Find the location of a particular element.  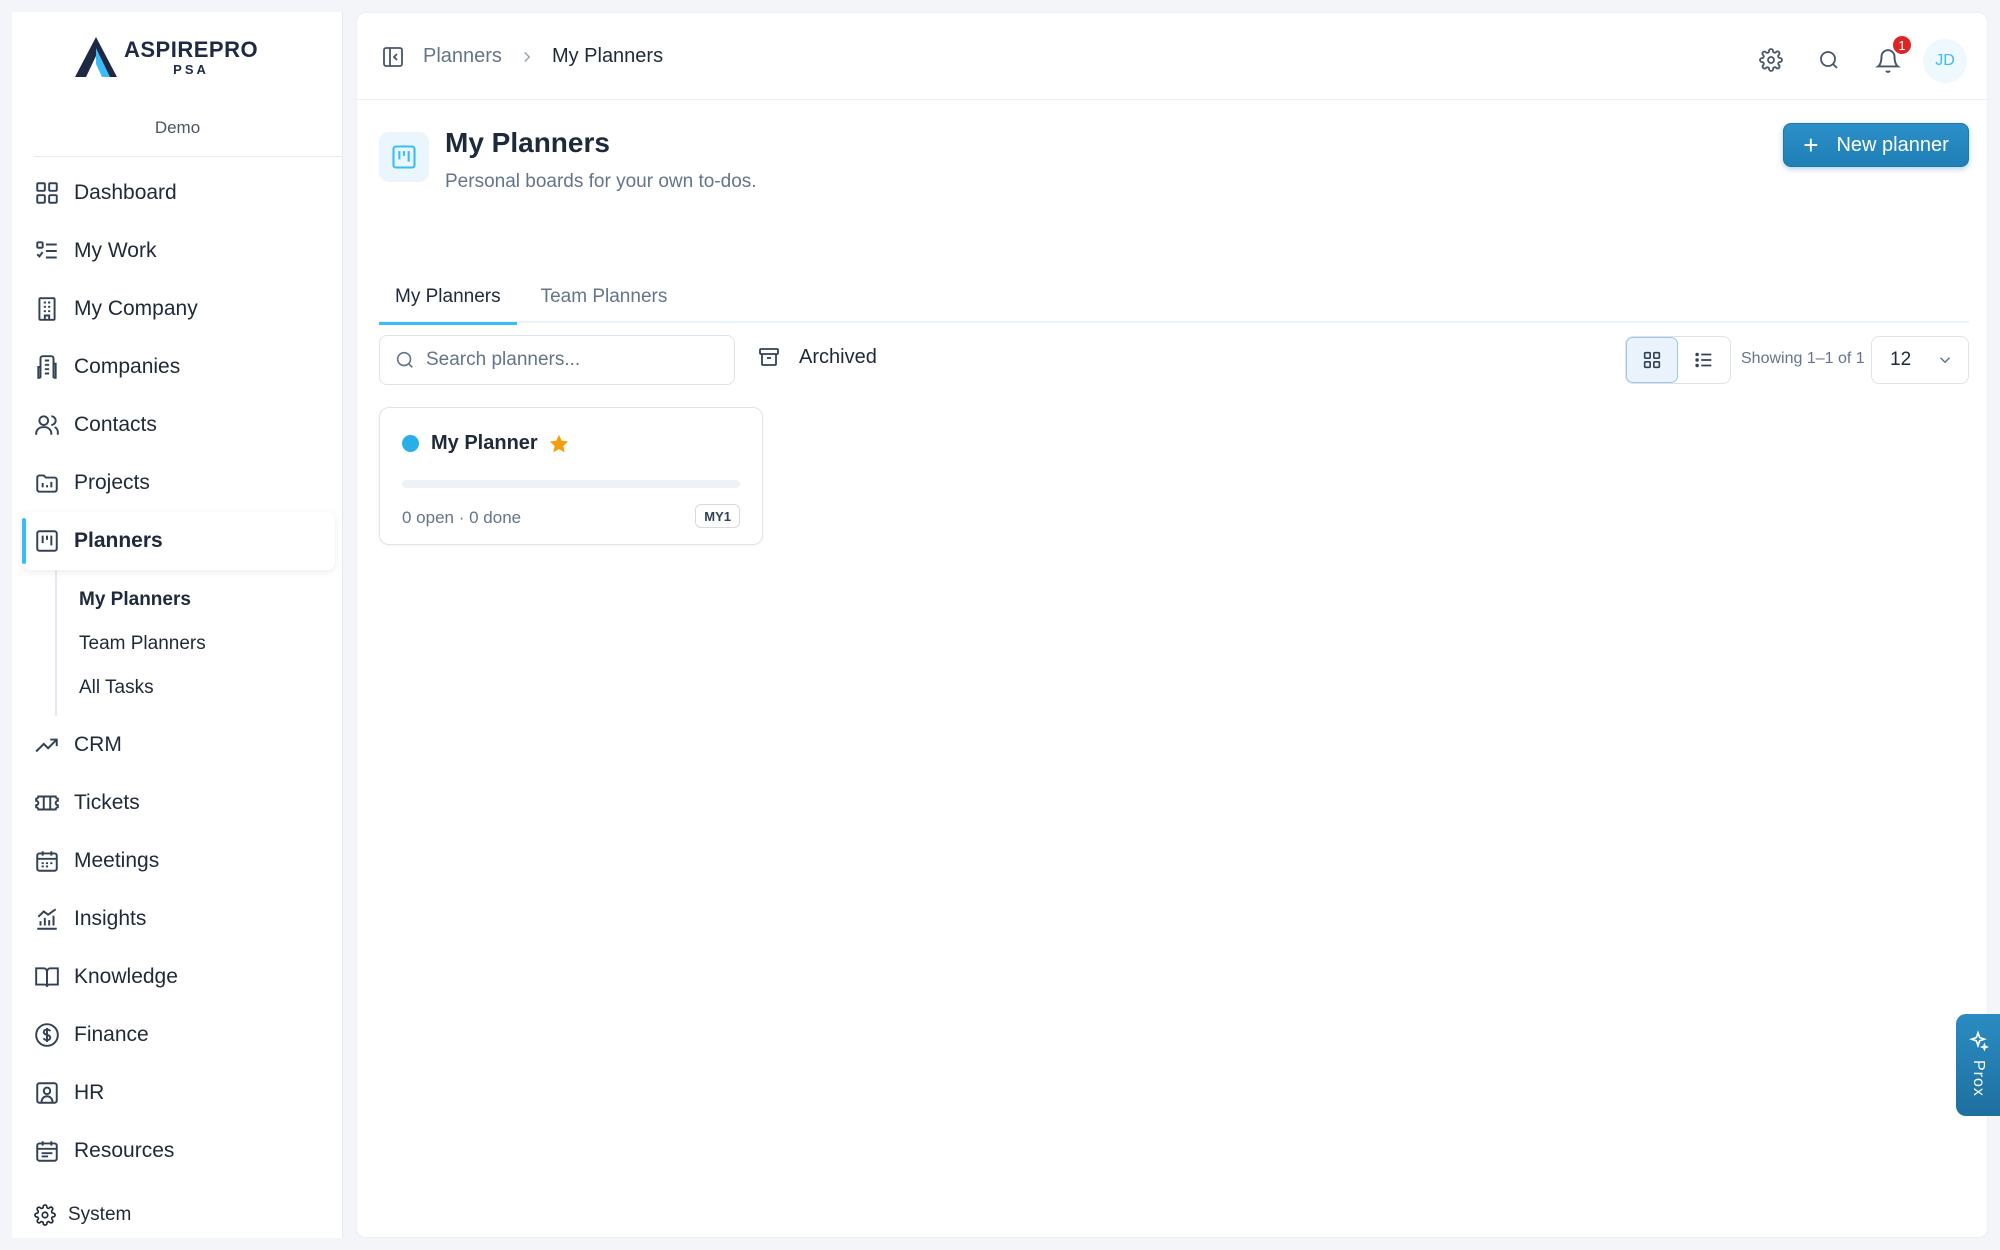

sidebar-item-finance: Finance is located at coordinates (178, 1035).